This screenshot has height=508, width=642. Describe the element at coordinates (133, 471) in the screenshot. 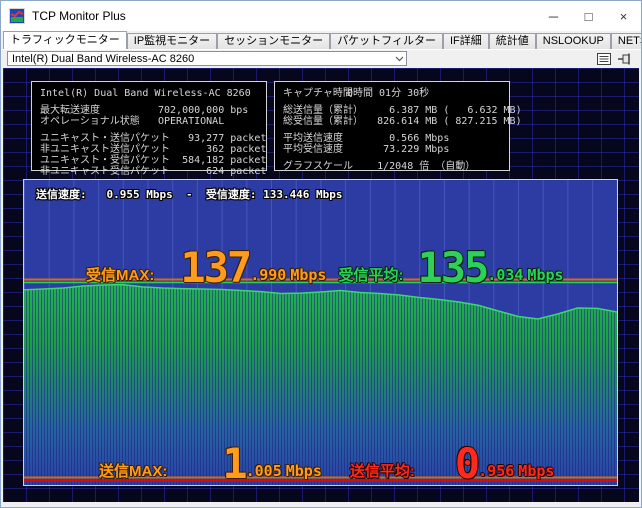

I see `send-max-label: 送信MAX:` at that location.